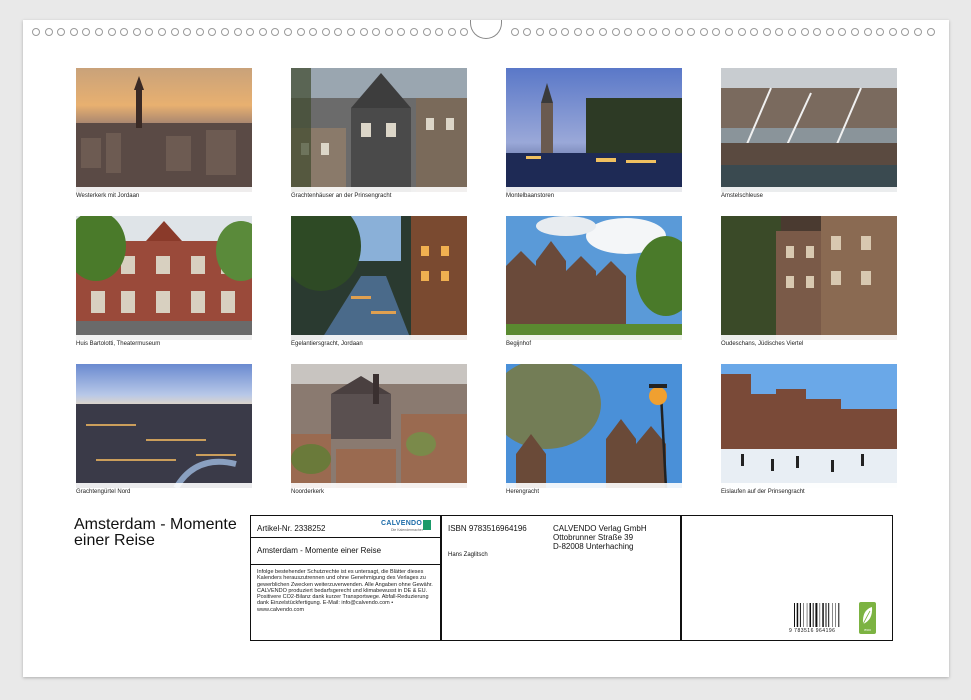 This screenshot has height=700, width=971. I want to click on photo-eislaufen, so click(809, 426).